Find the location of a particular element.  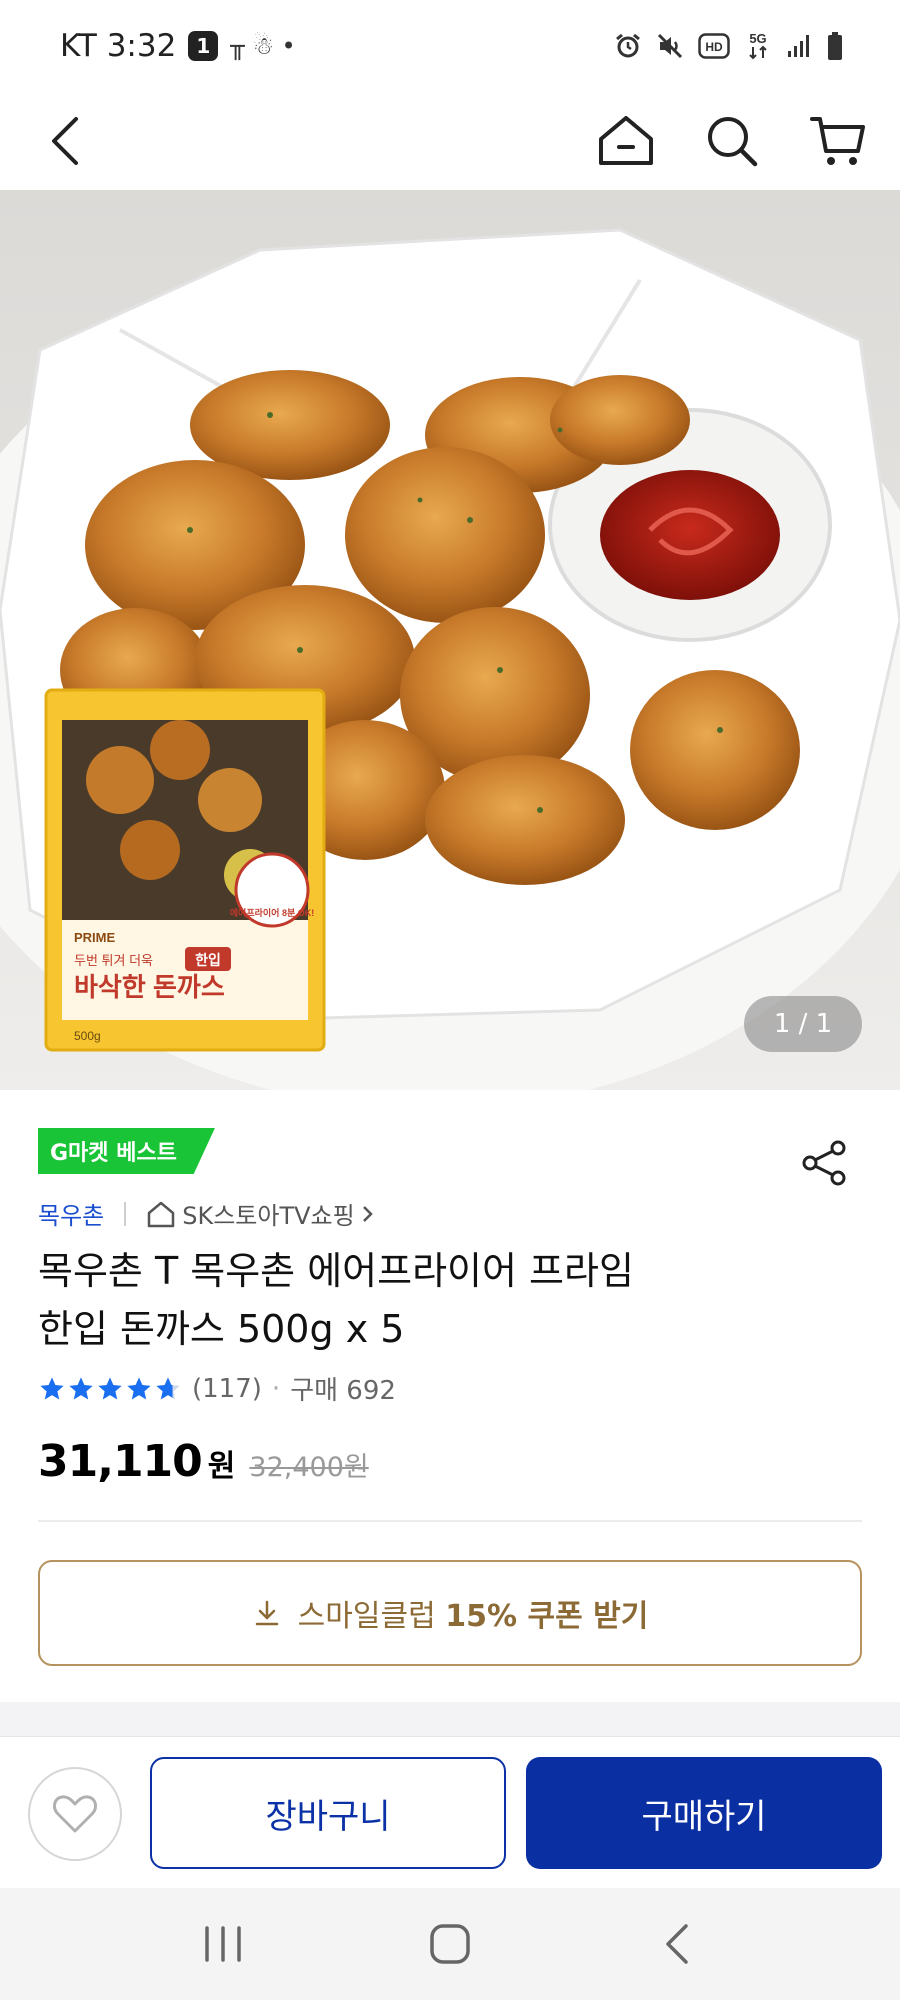

chevron-right-icon is located at coordinates (367, 1213).